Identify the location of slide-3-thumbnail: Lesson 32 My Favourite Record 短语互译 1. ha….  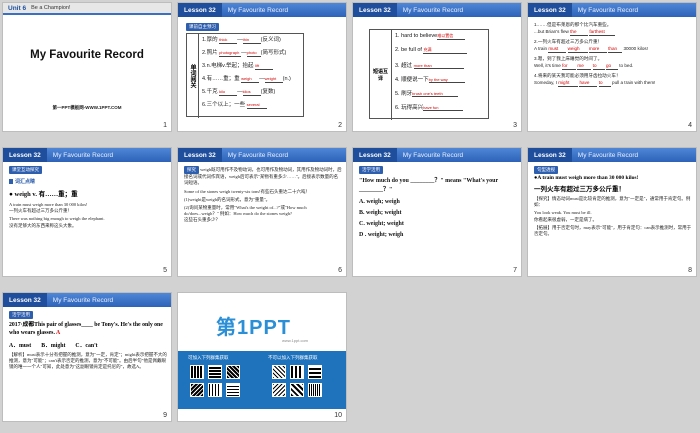
(437, 67).